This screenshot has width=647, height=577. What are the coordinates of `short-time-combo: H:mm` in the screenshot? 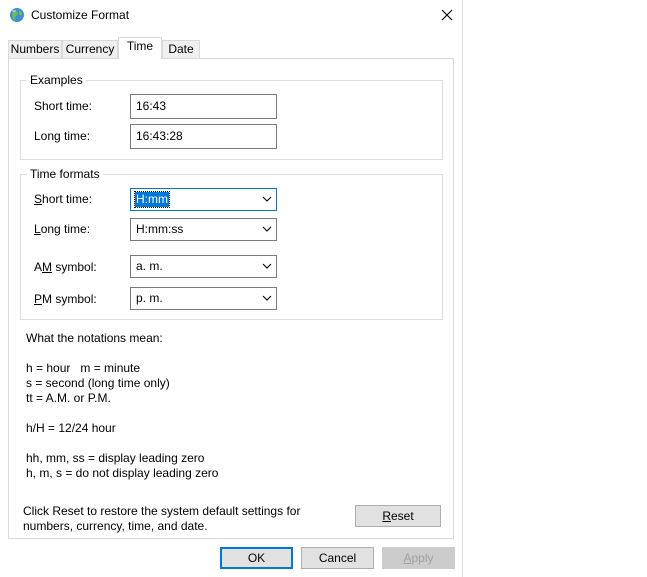 It's located at (203, 199).